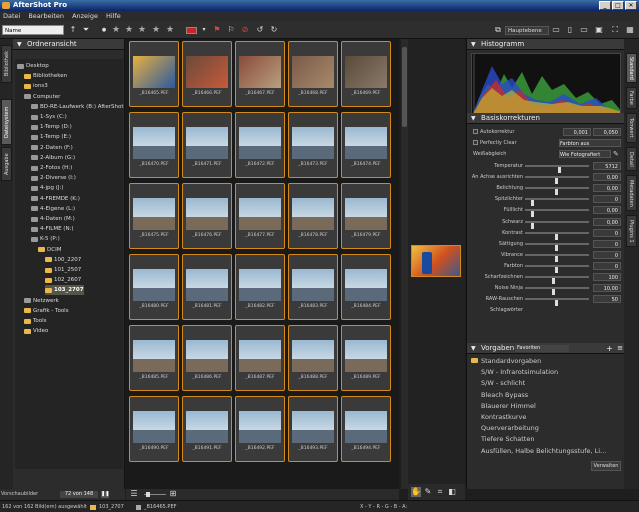 The image size is (639, 512). What do you see at coordinates (68, 44) in the screenshot?
I see `folder-panel-header: ▼ Ordneransicht` at bounding box center [68, 44].